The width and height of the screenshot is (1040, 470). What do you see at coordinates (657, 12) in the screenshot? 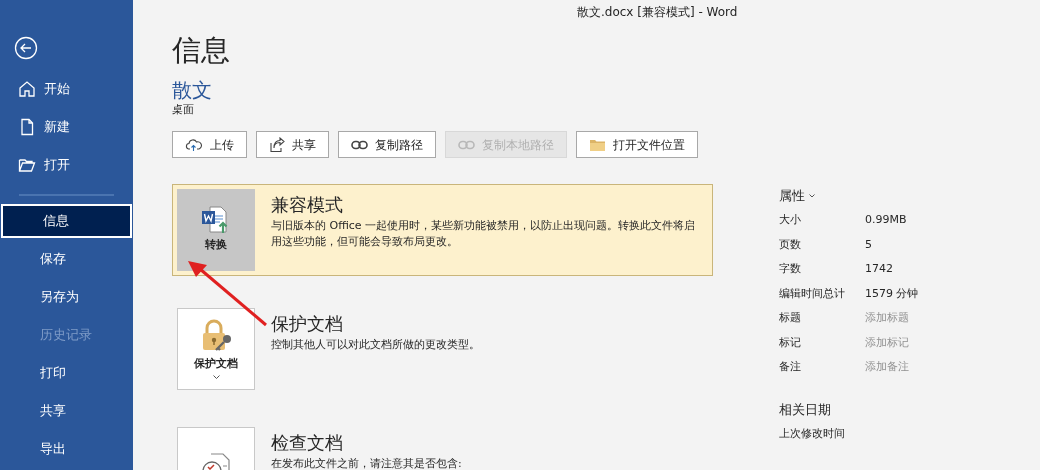
I see `window-title: 散文.docx [兼容模式] - Word` at bounding box center [657, 12].